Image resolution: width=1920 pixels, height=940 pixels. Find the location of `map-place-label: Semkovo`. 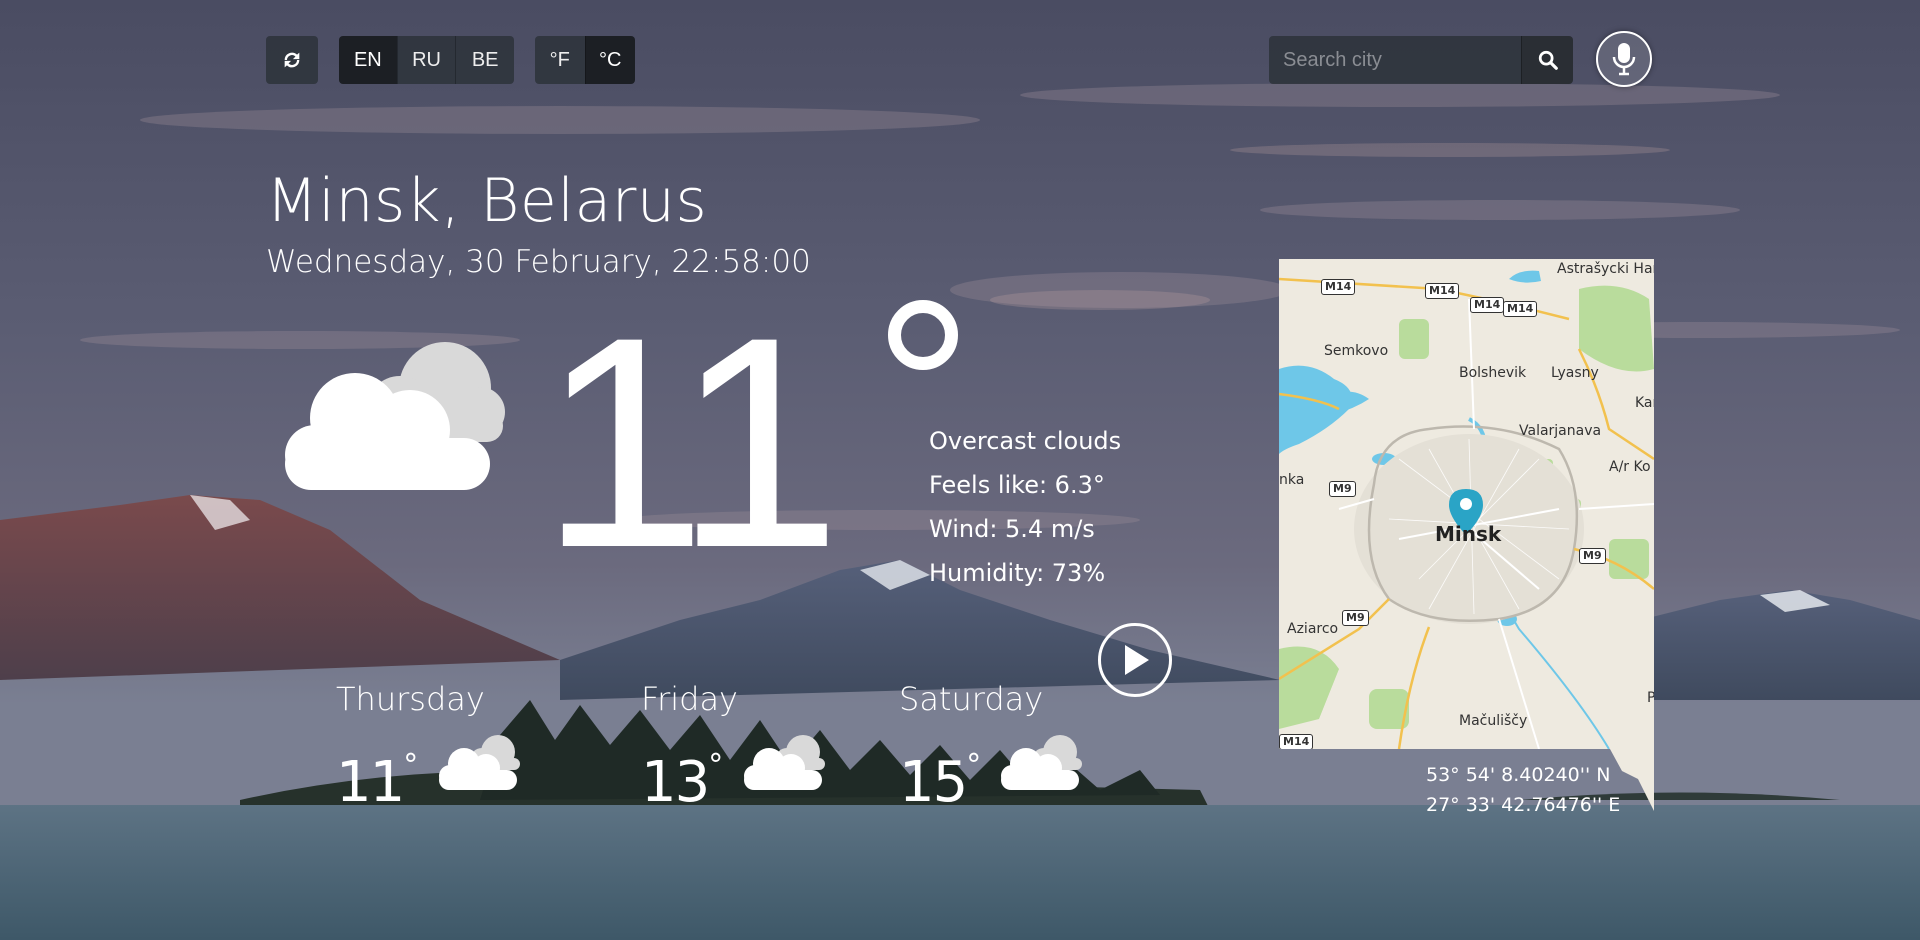

map-place-label: Semkovo is located at coordinates (1356, 351).